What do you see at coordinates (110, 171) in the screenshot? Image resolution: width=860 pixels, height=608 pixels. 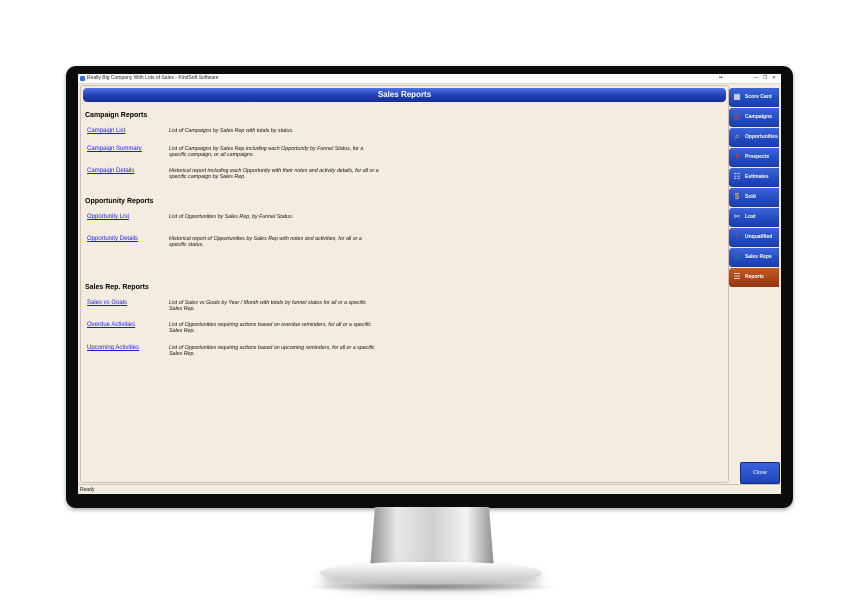 I see `campaign-details-link: Campaign Details` at bounding box center [110, 171].